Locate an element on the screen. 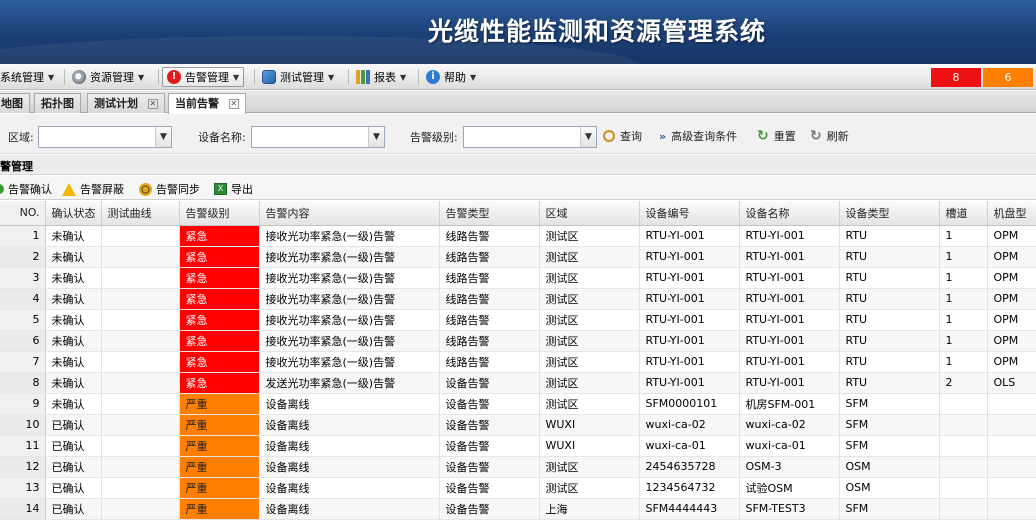  menu-resource: 资源管理 ▼ is located at coordinates (108, 77).